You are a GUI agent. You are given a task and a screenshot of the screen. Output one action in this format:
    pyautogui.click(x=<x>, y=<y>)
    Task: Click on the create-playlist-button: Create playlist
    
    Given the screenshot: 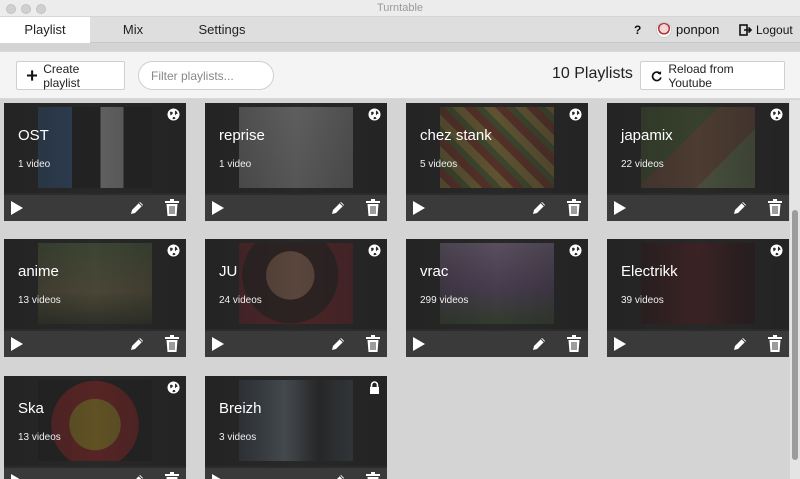 What is the action you would take?
    pyautogui.click(x=70, y=75)
    